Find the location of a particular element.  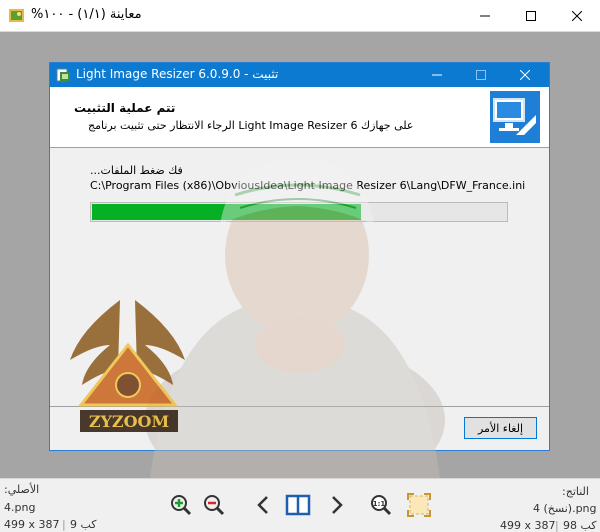

actual-size-button: 1:1 is located at coordinates (381, 505).